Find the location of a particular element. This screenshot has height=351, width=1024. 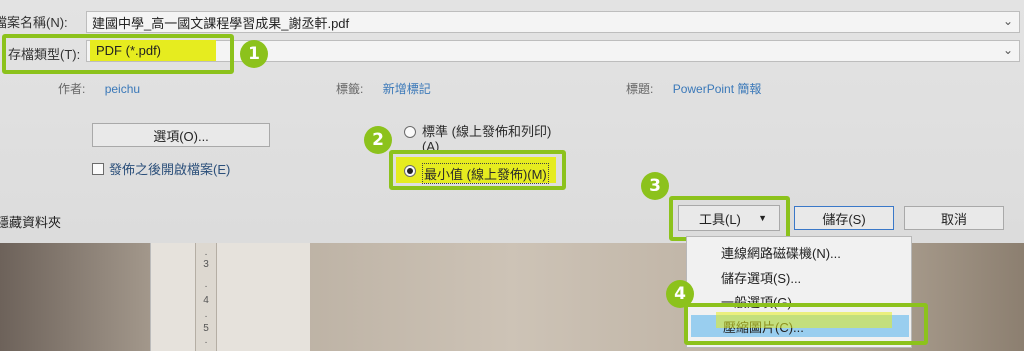

radio-standard-label: 標準 (線上發佈和列印) is located at coordinates (487, 131).